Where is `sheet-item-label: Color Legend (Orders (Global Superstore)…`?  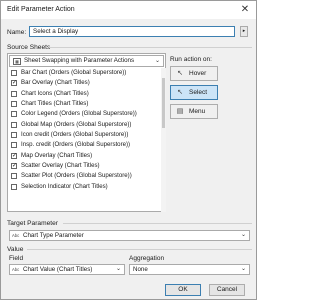
sheet-item-label: Color Legend (Orders (Global Superstore)… is located at coordinates (79, 114).